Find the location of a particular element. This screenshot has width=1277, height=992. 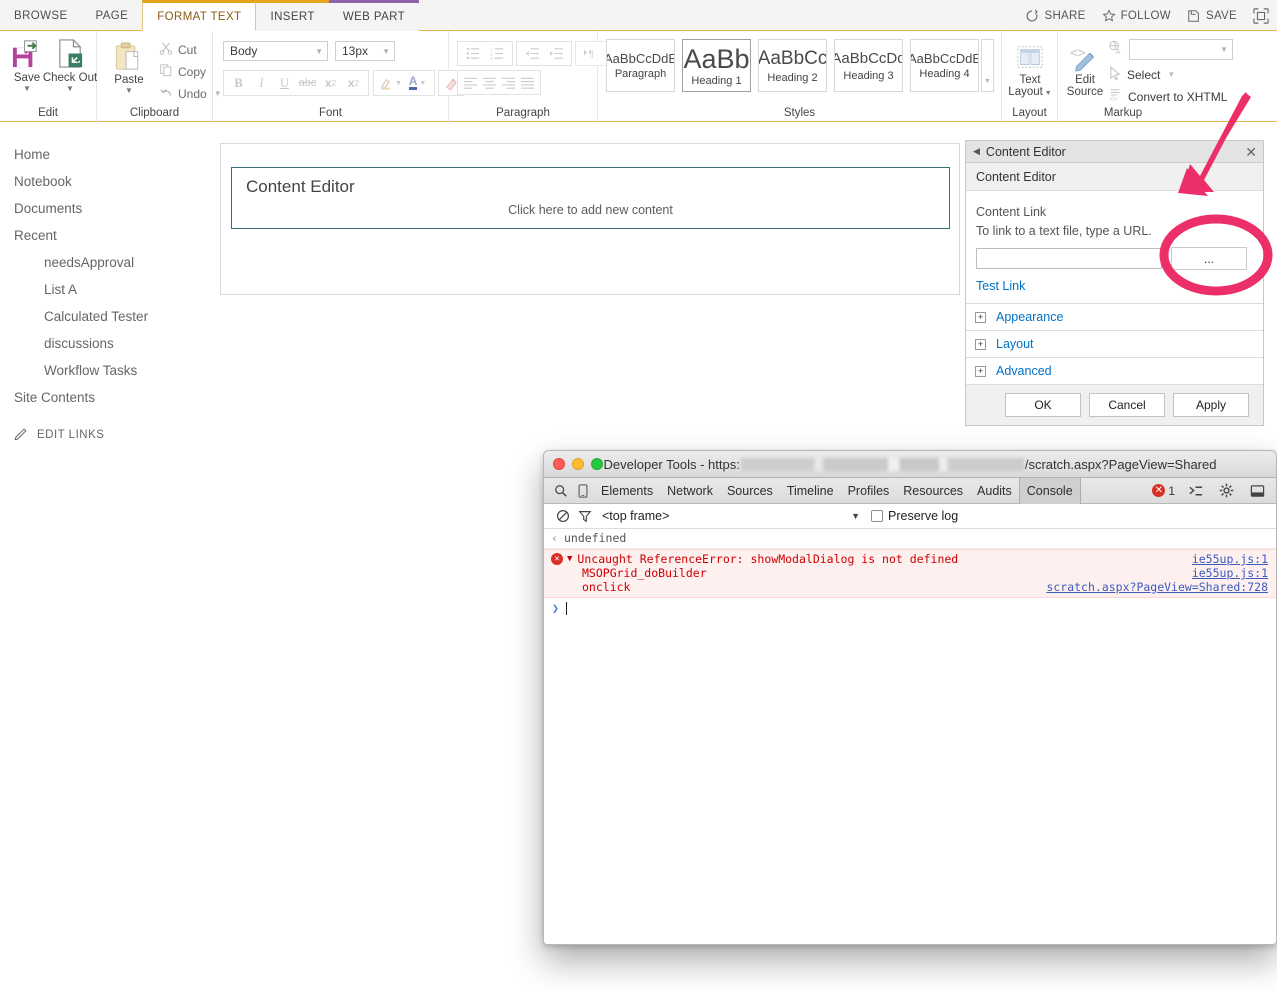

increase-indent-icon is located at coordinates (556, 53).